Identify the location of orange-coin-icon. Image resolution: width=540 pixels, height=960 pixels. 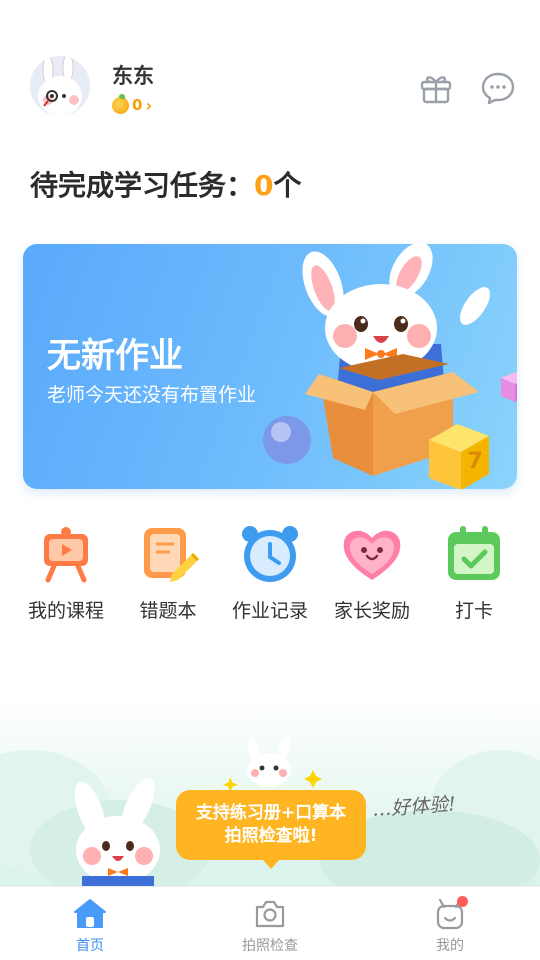
(120, 103).